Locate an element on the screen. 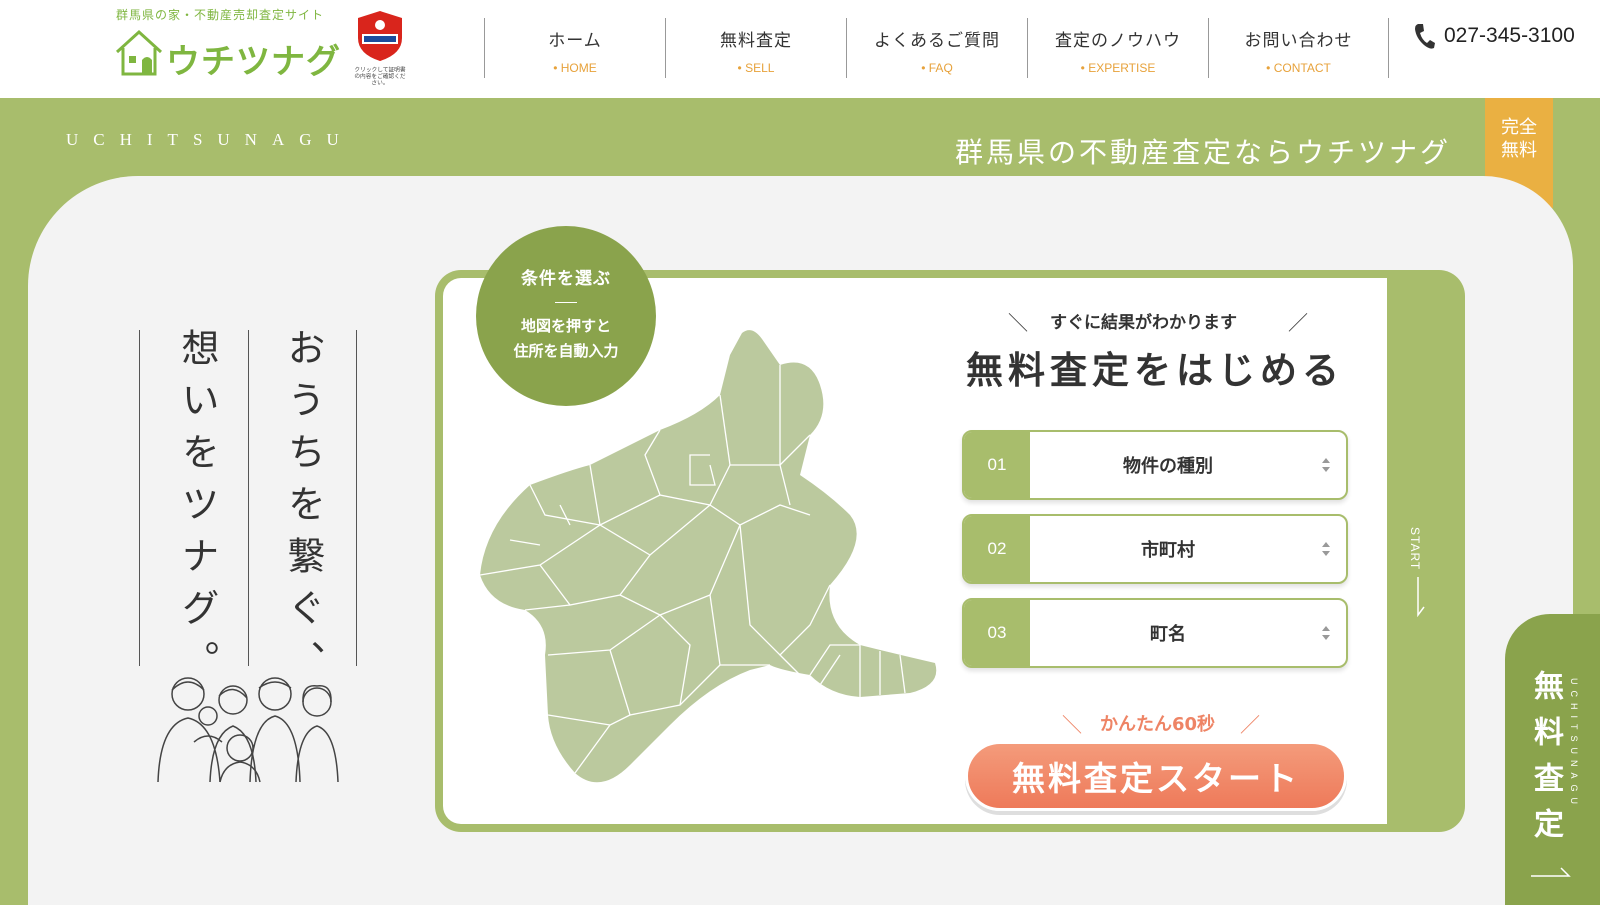 Image resolution: width=1600 pixels, height=905 pixels. property-type-select: 01 物件の種別 is located at coordinates (1155, 465).